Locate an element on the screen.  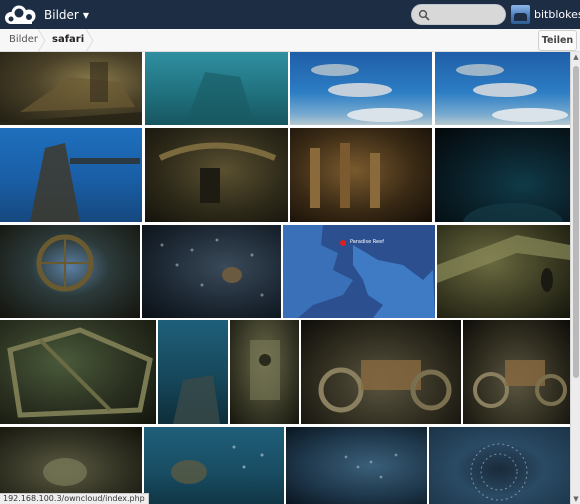
vertical-scrollbar: ▲ ▼ is located at coordinates (575, 278).